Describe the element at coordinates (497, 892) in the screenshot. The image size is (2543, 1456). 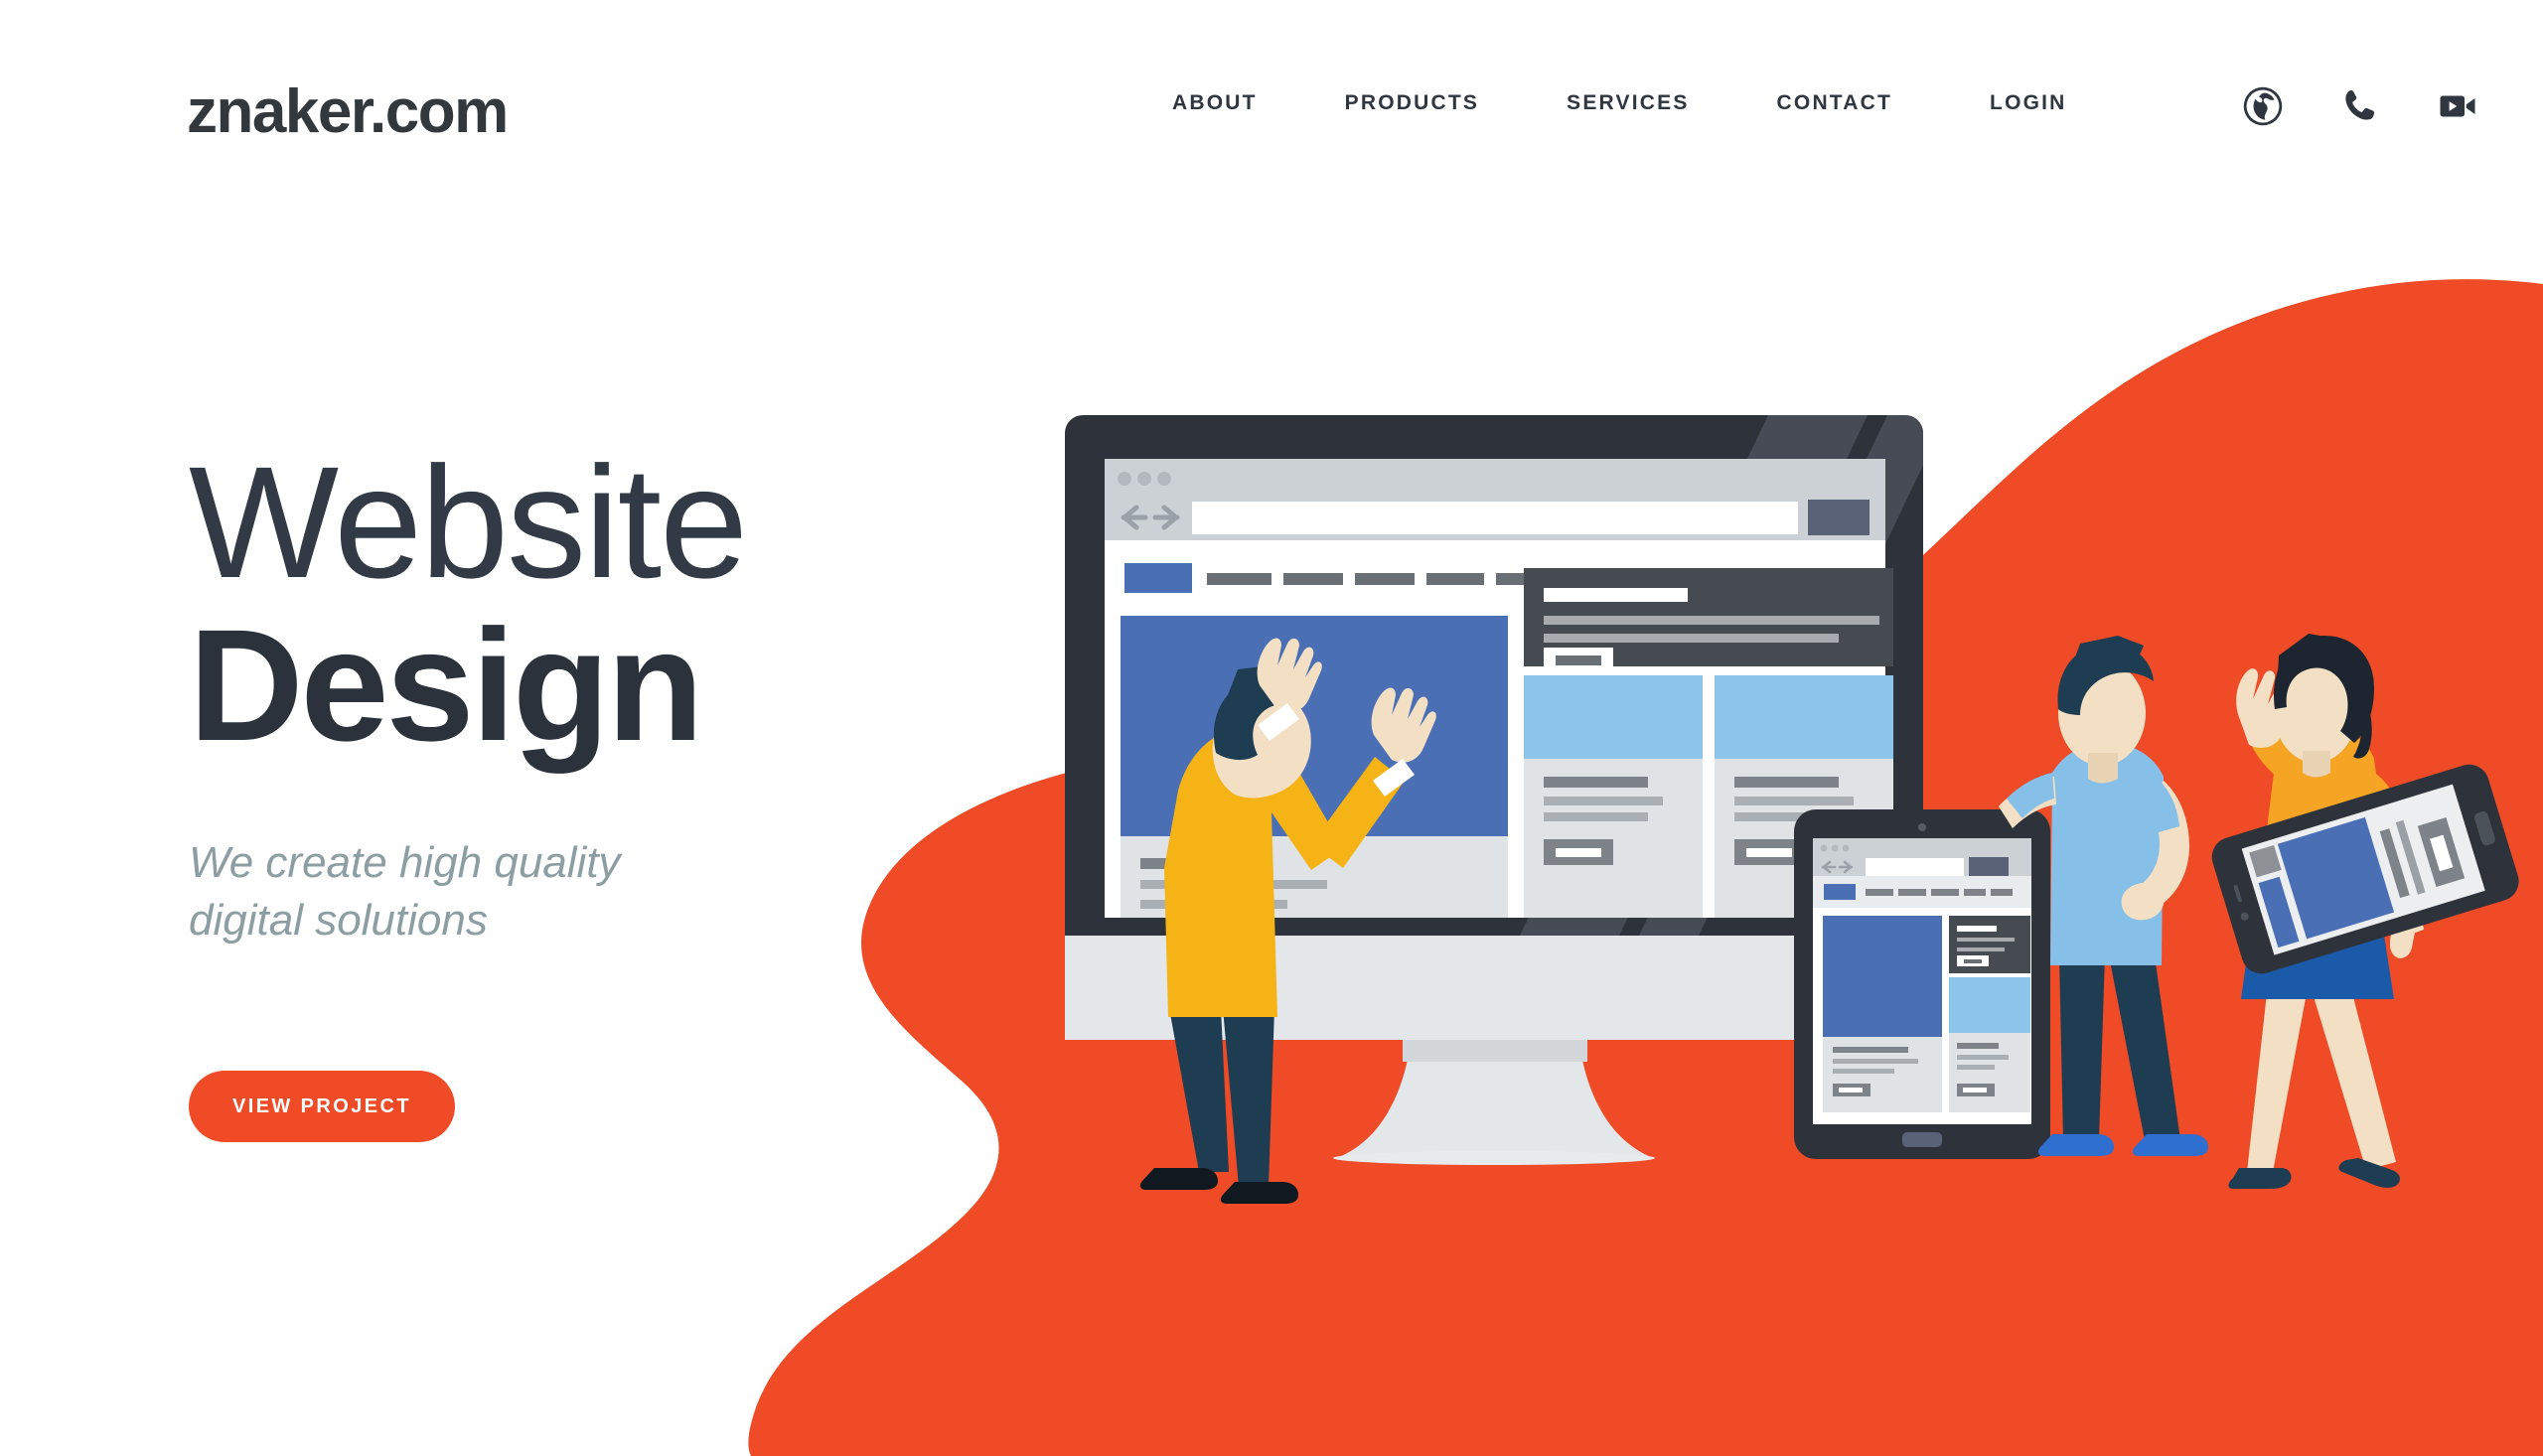
I see `hero-subheading: We create high quality digital solutions` at that location.